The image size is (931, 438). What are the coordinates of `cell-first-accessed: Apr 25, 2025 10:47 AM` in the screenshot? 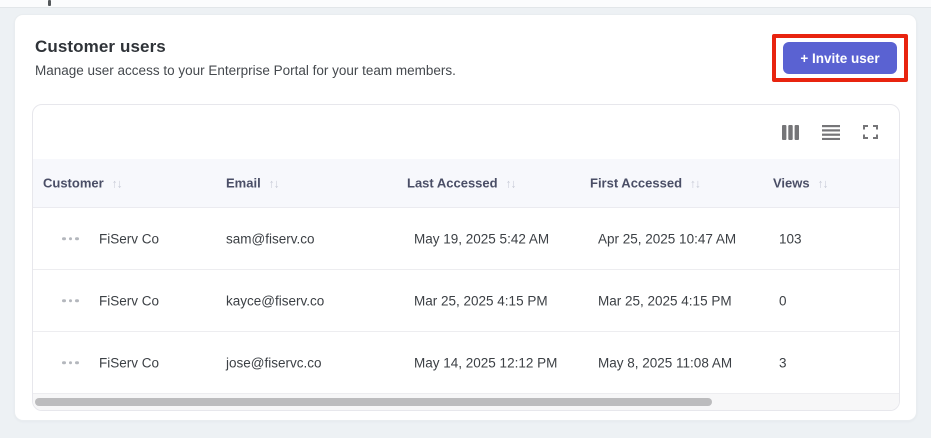 It's located at (667, 238).